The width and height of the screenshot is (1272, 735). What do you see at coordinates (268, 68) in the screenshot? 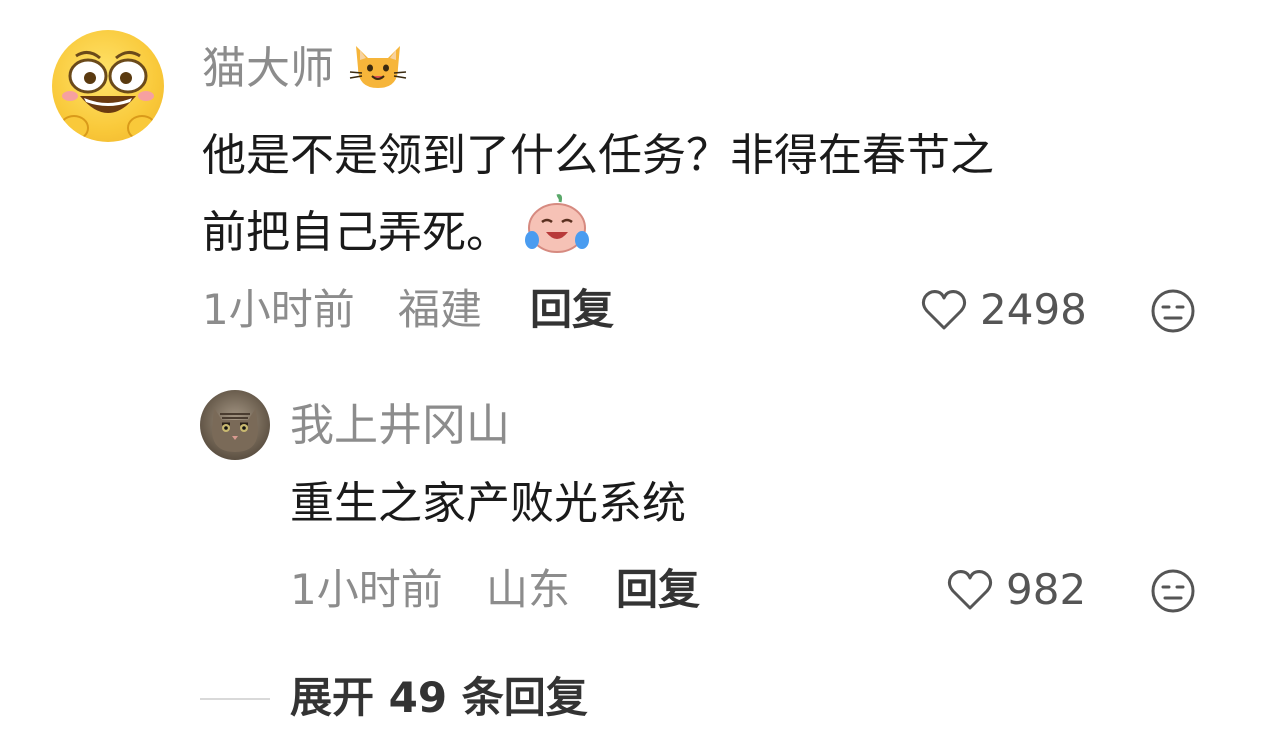
I see `username-text: 猫大师` at bounding box center [268, 68].